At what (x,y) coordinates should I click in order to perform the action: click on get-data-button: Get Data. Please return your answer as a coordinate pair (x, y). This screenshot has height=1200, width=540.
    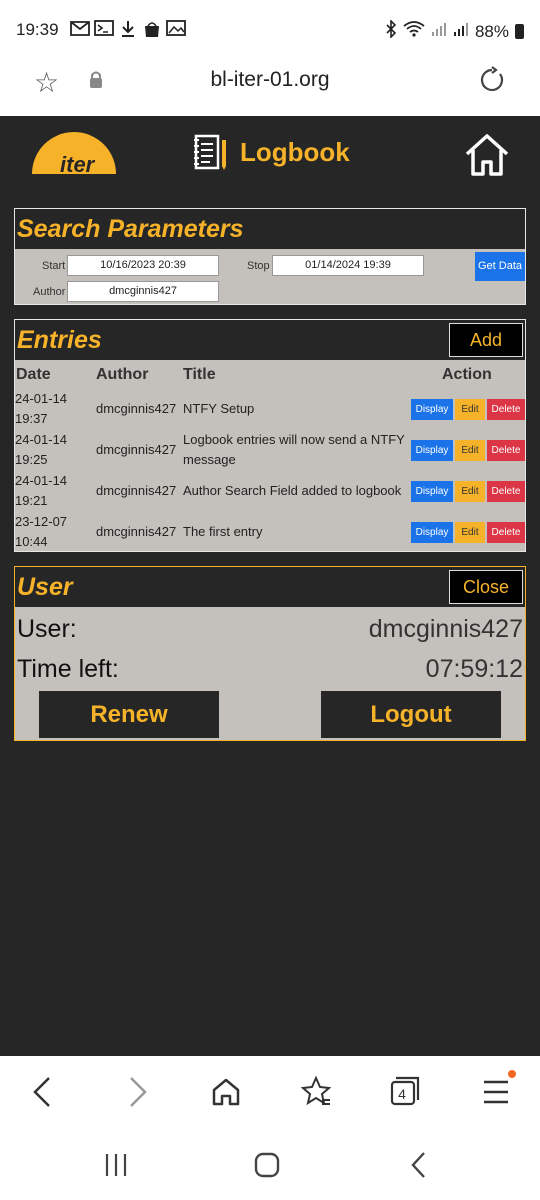
    Looking at the image, I should click on (500, 266).